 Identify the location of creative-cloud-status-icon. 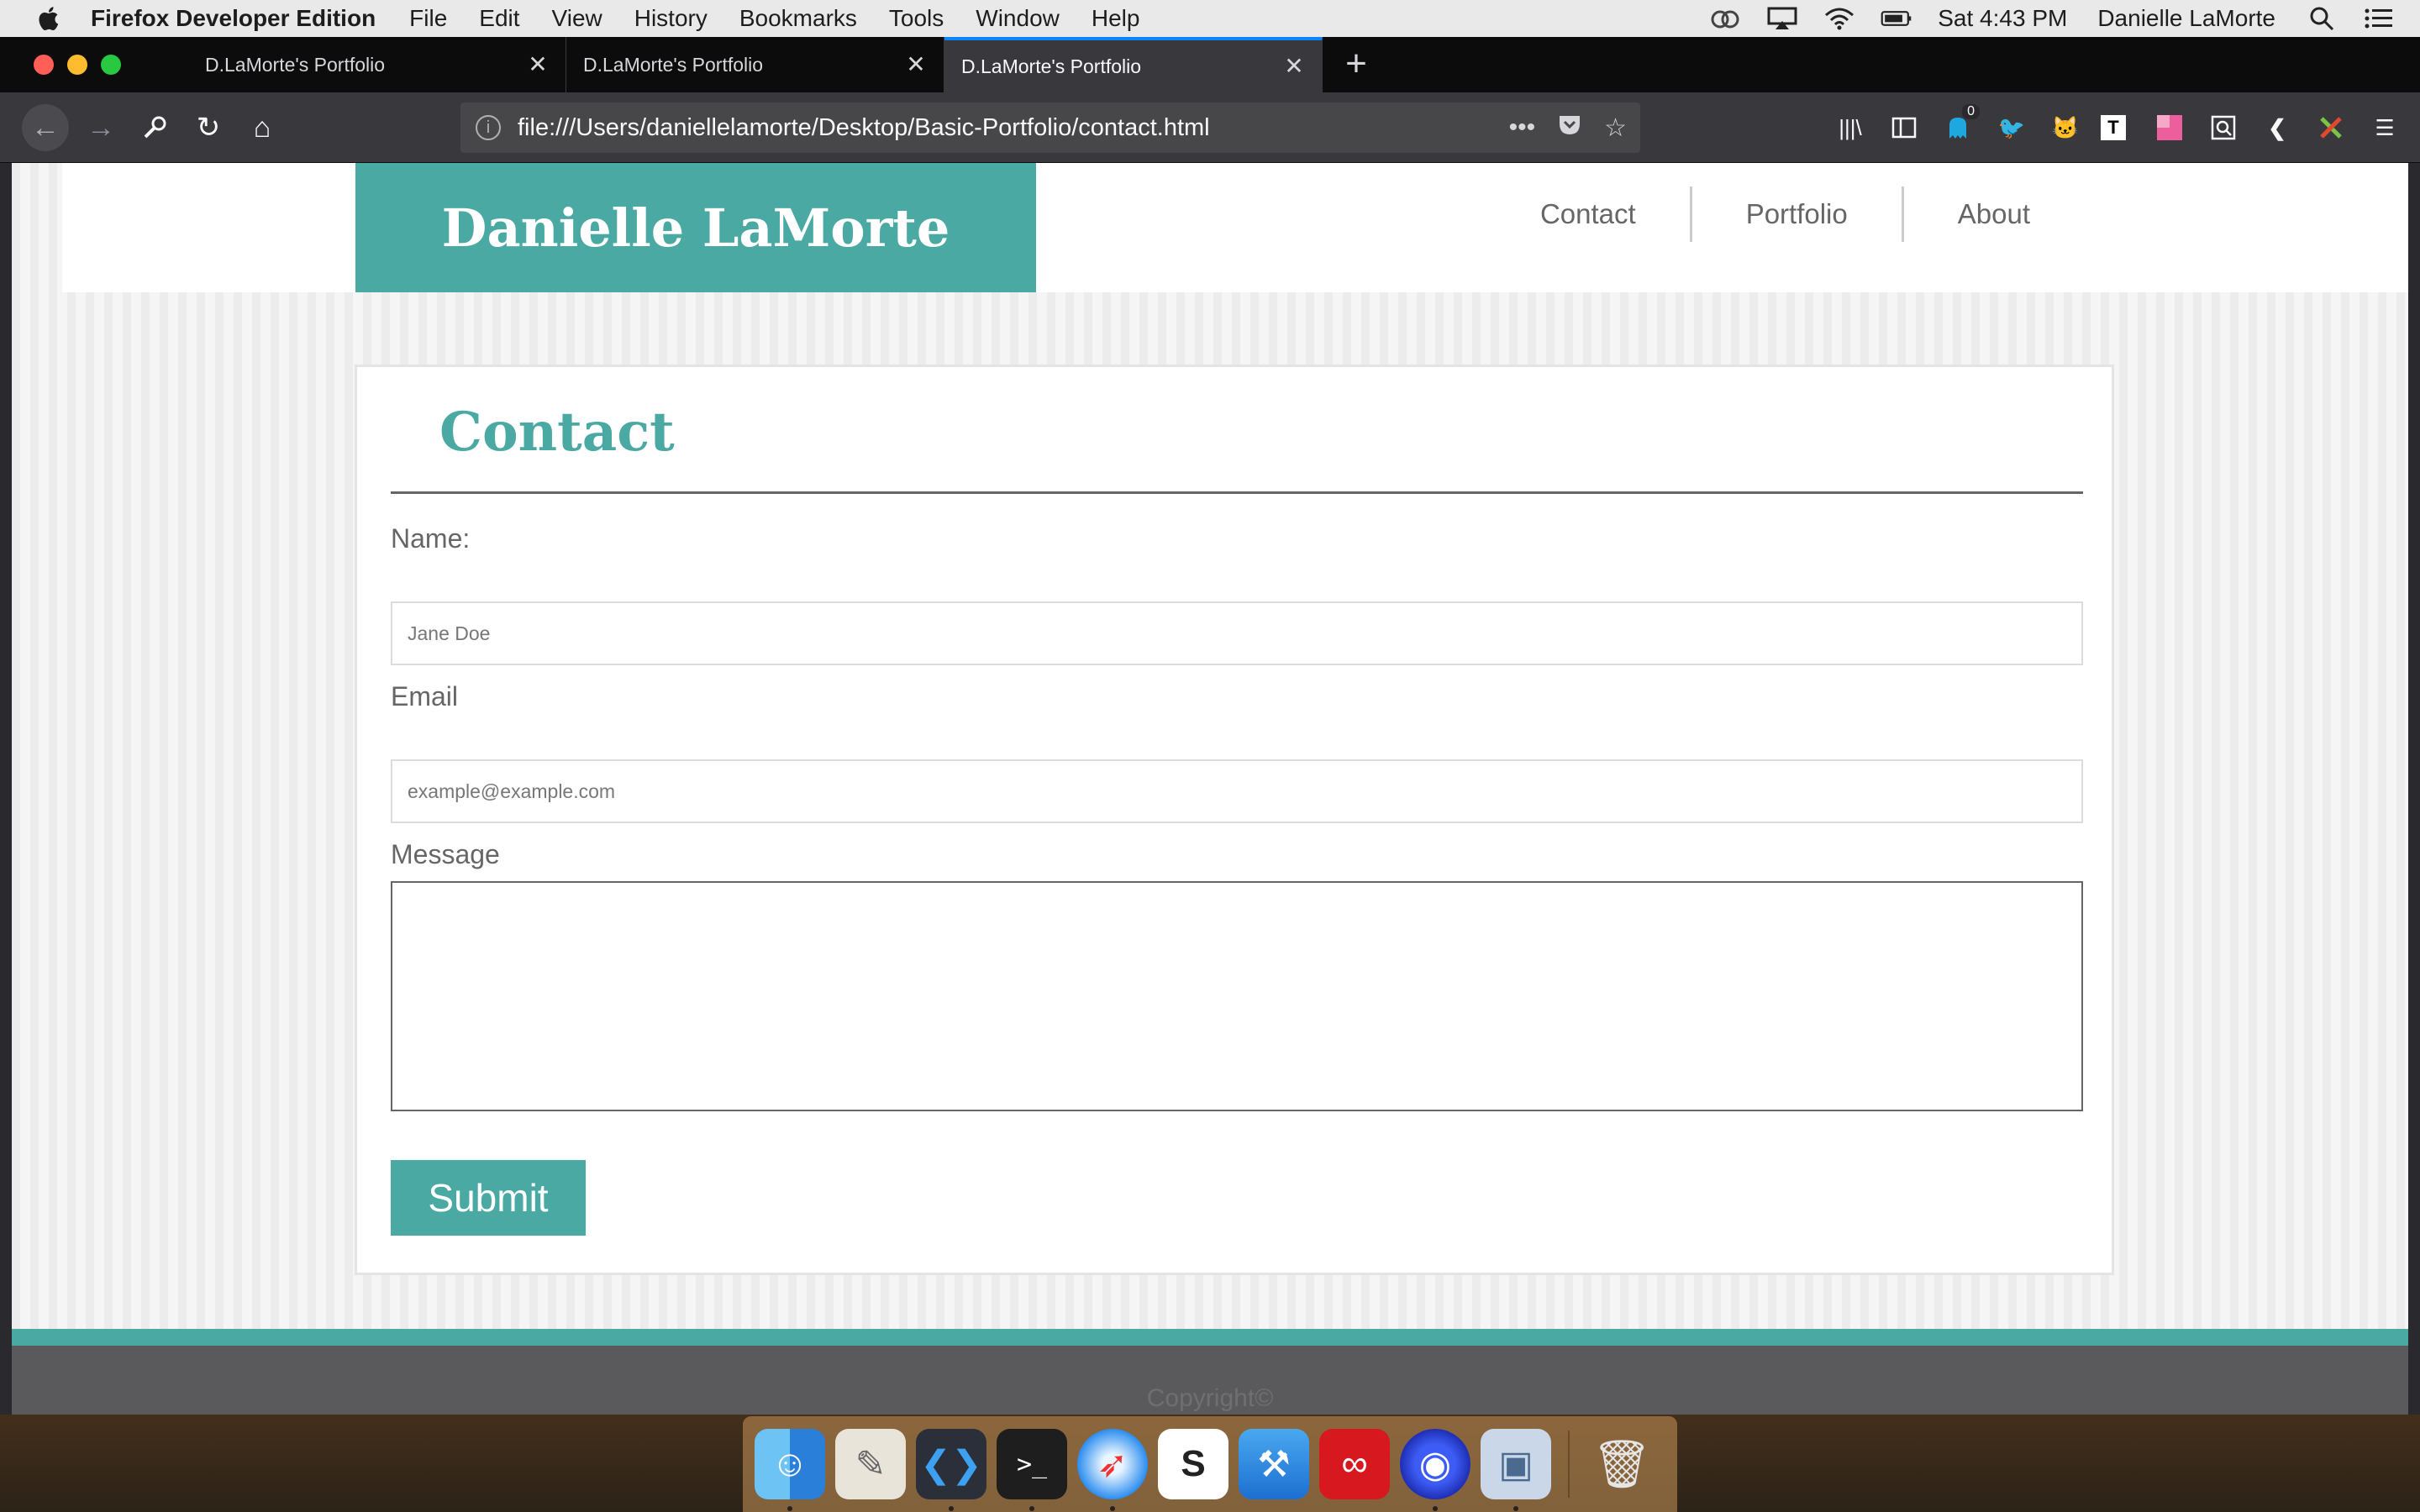
(1725, 18).